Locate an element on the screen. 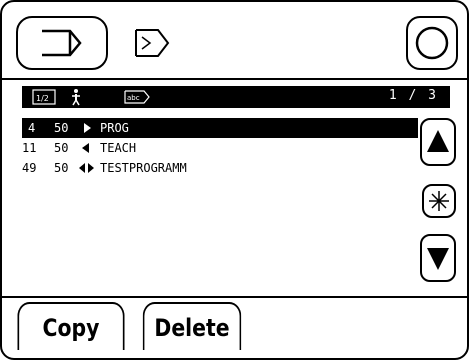 The width and height of the screenshot is (469, 360). program-number: 4 is located at coordinates (32, 128).